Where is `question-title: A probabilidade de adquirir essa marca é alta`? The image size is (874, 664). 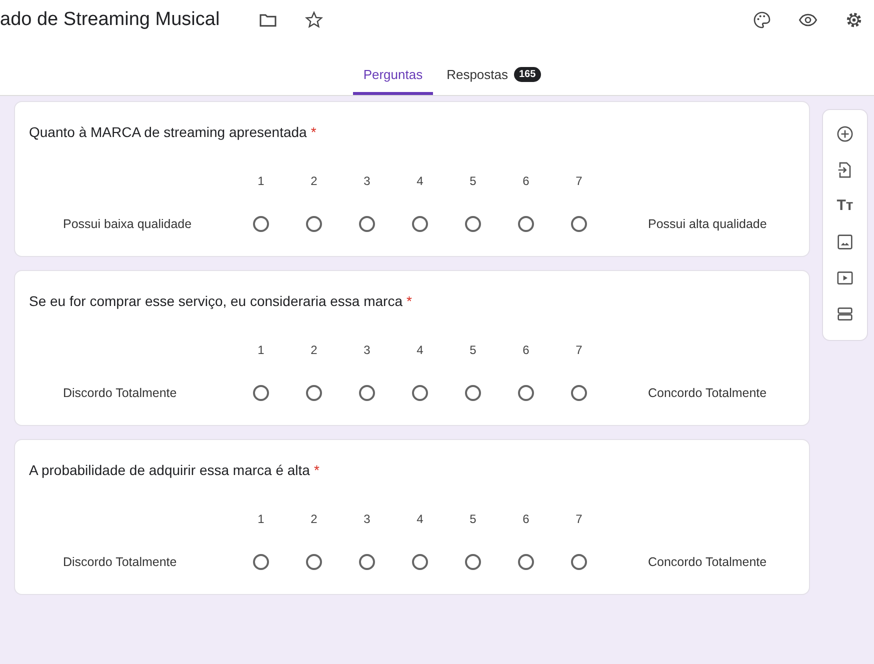
question-title: A probabilidade de adquirir essa marca é alta is located at coordinates (169, 470).